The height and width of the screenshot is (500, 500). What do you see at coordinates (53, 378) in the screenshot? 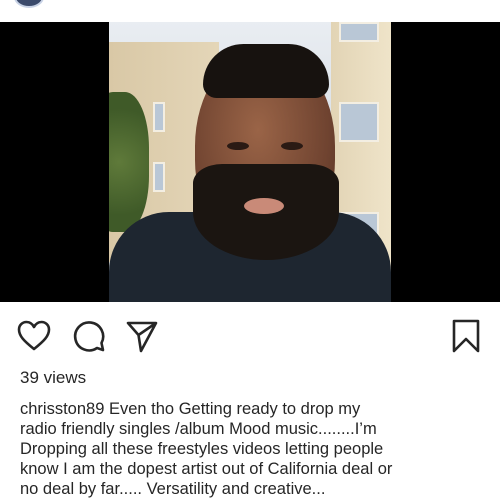
I see `view-count: 39 views` at bounding box center [53, 378].